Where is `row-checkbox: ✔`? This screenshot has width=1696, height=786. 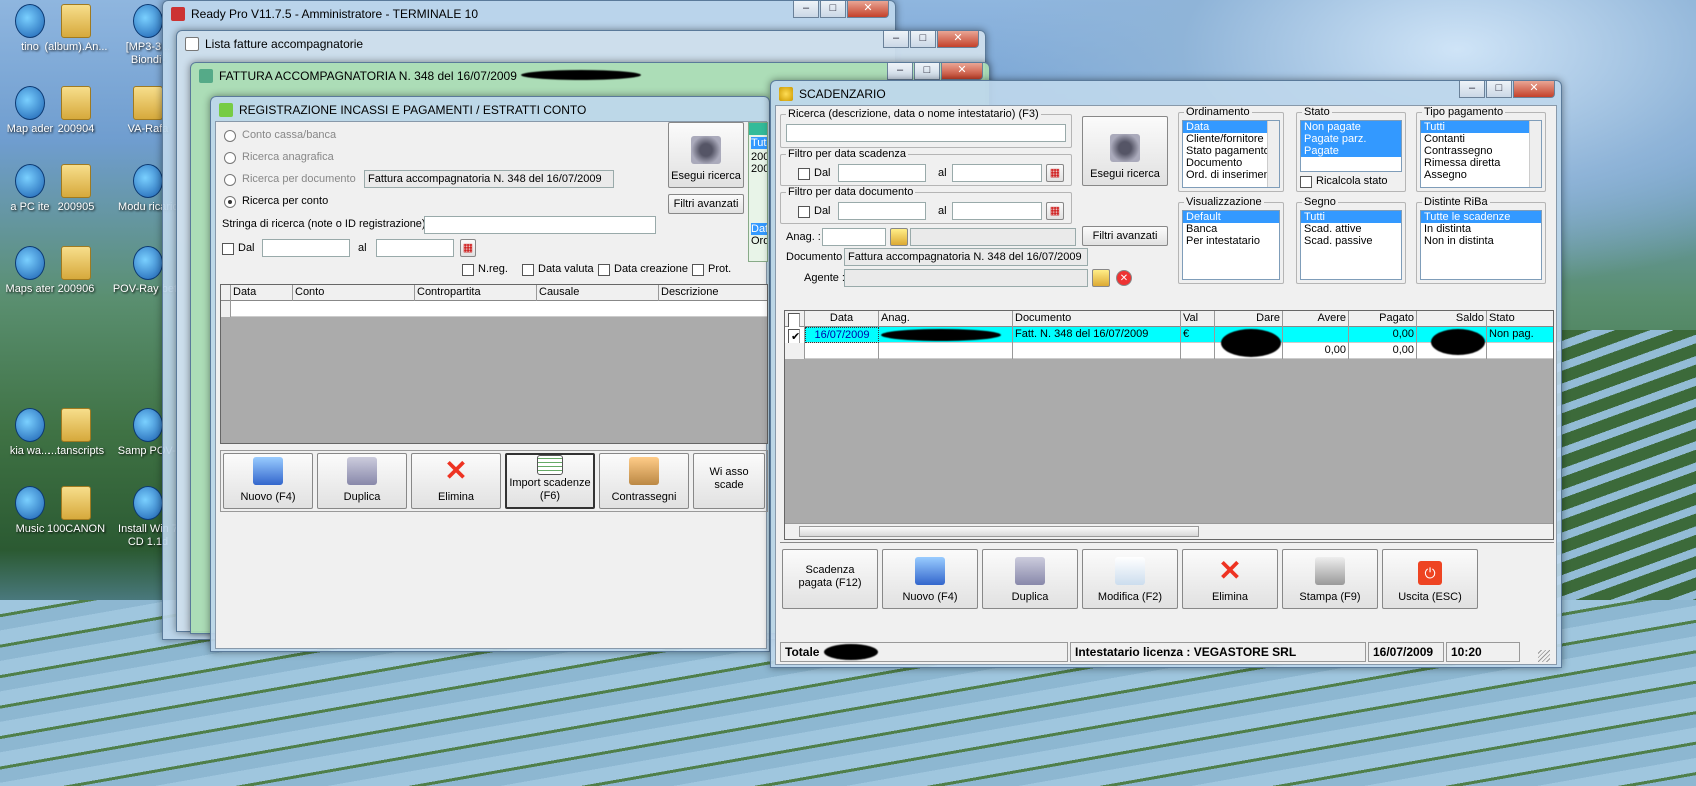 row-checkbox: ✔ is located at coordinates (794, 336).